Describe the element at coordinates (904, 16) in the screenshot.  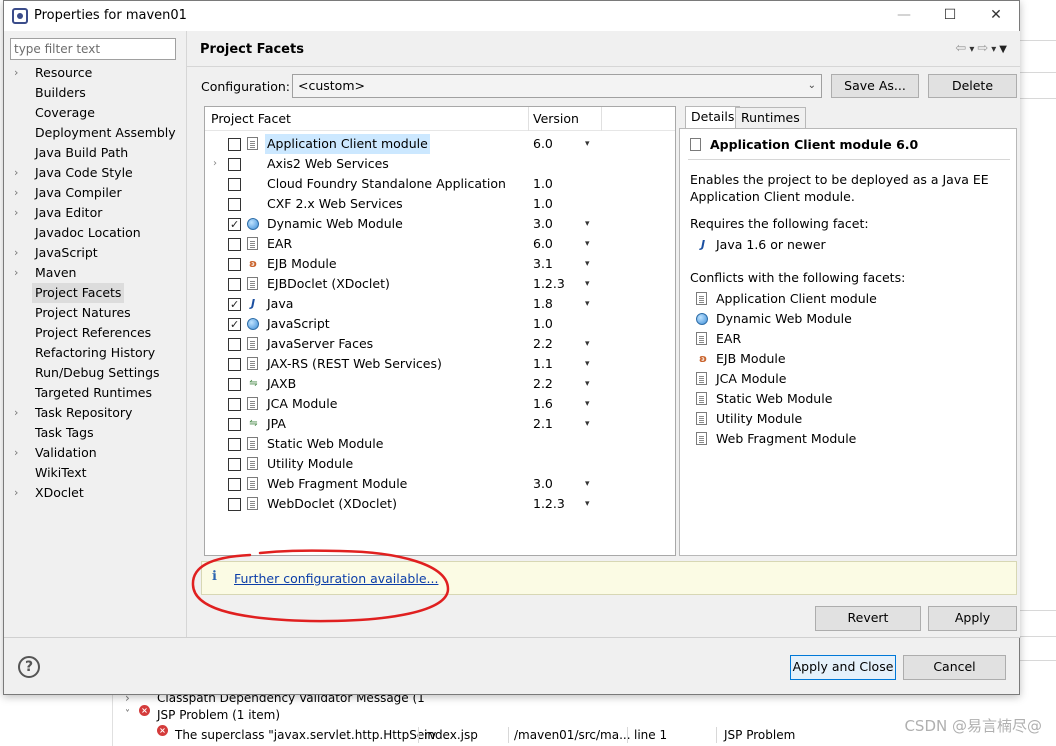
I see `minimize-button: —` at that location.